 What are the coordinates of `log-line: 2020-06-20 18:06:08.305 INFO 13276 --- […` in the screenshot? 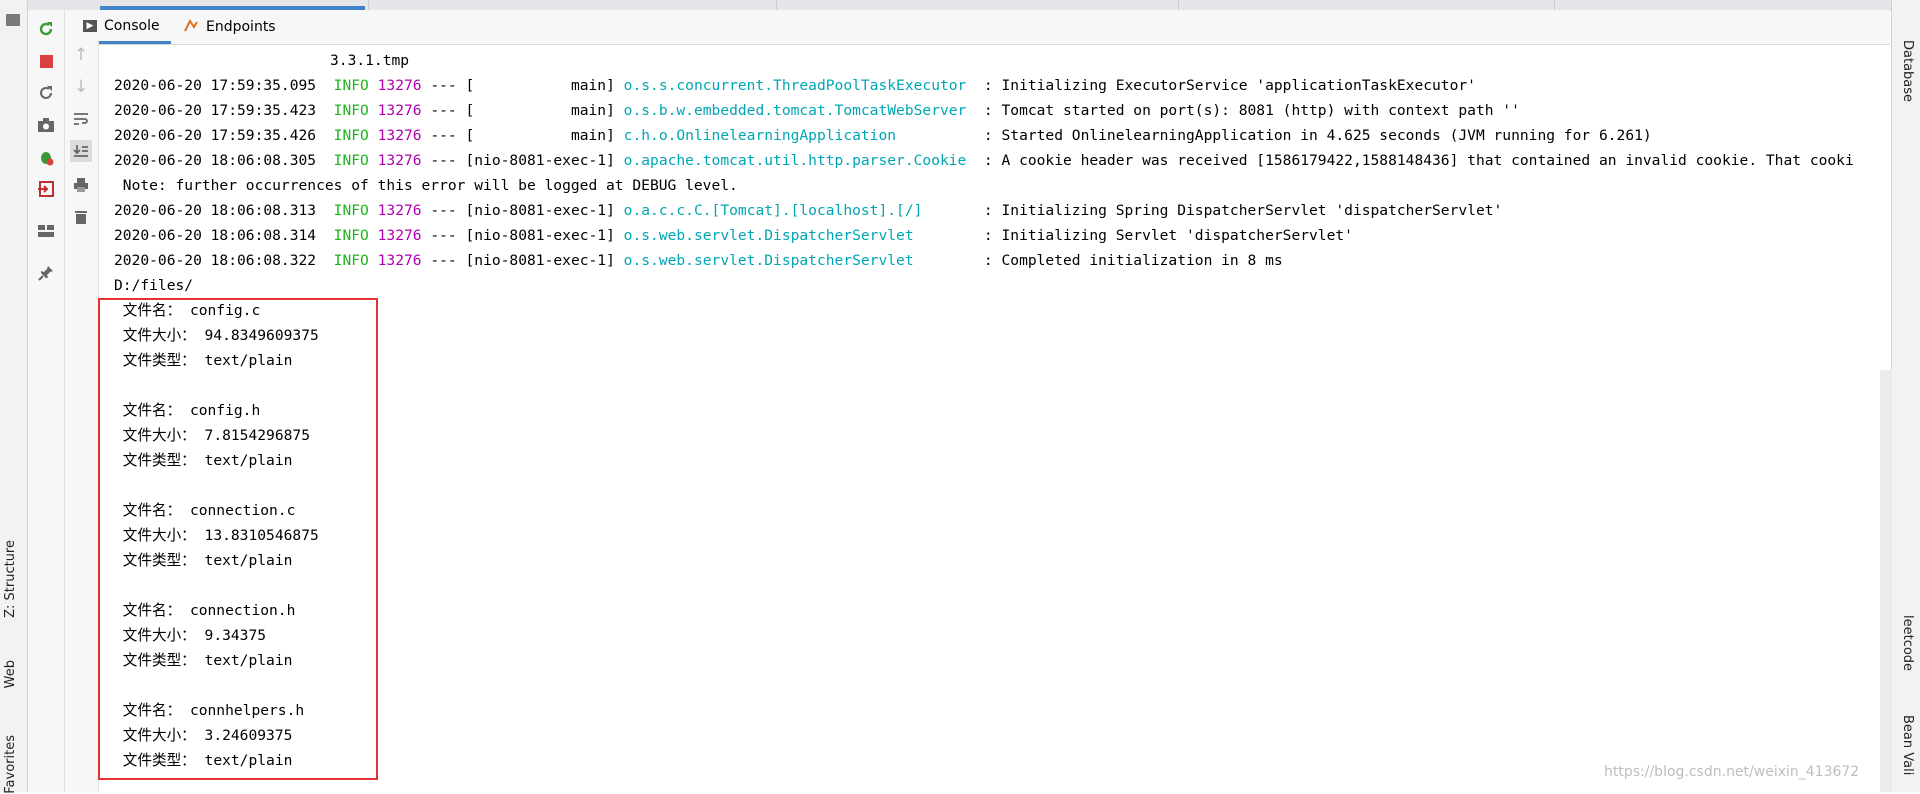 It's located at (984, 160).